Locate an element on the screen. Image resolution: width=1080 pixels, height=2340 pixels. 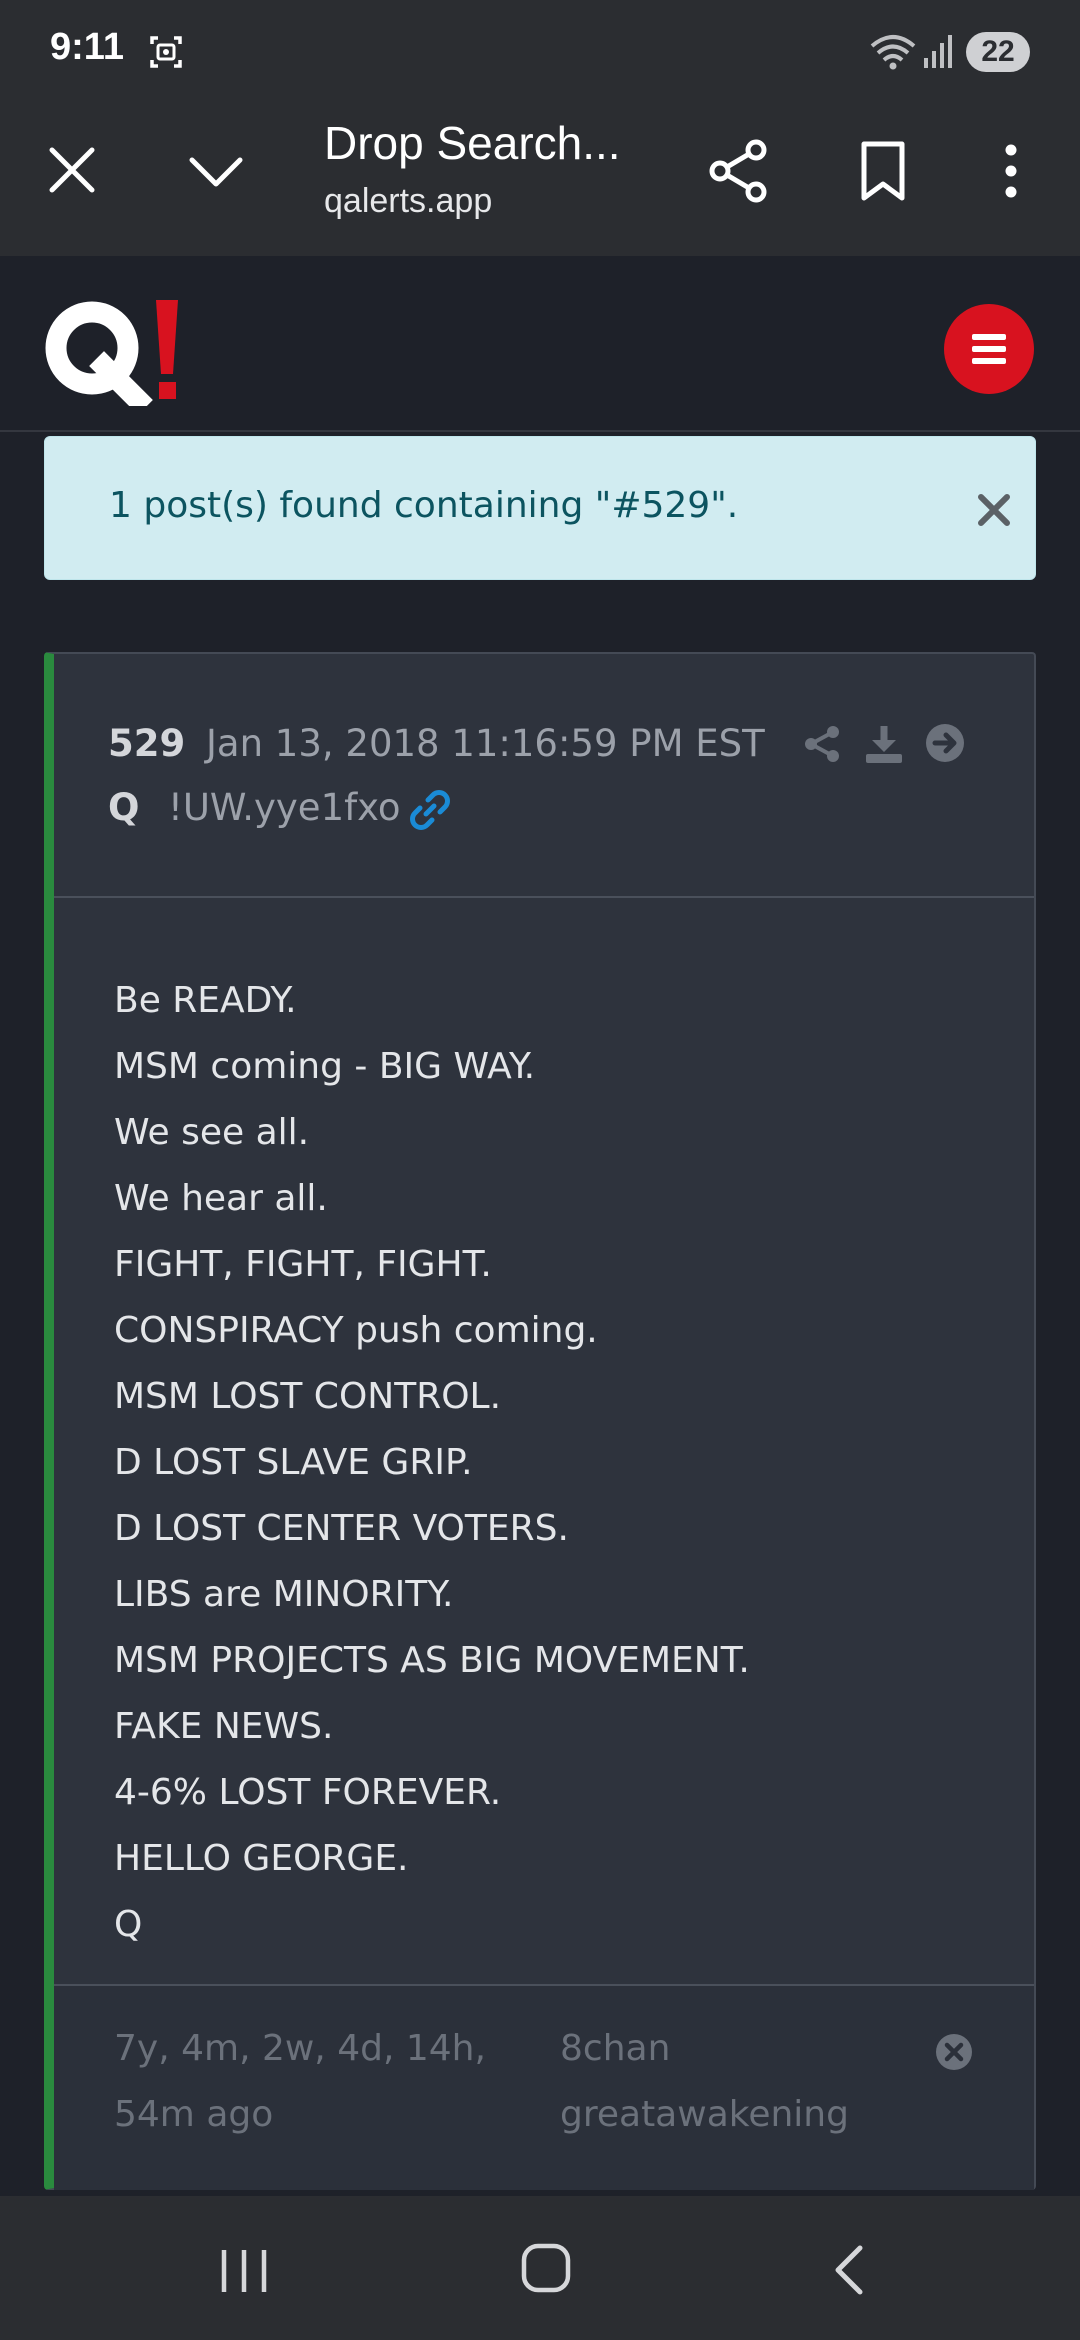
wifi-icon is located at coordinates (893, 52).